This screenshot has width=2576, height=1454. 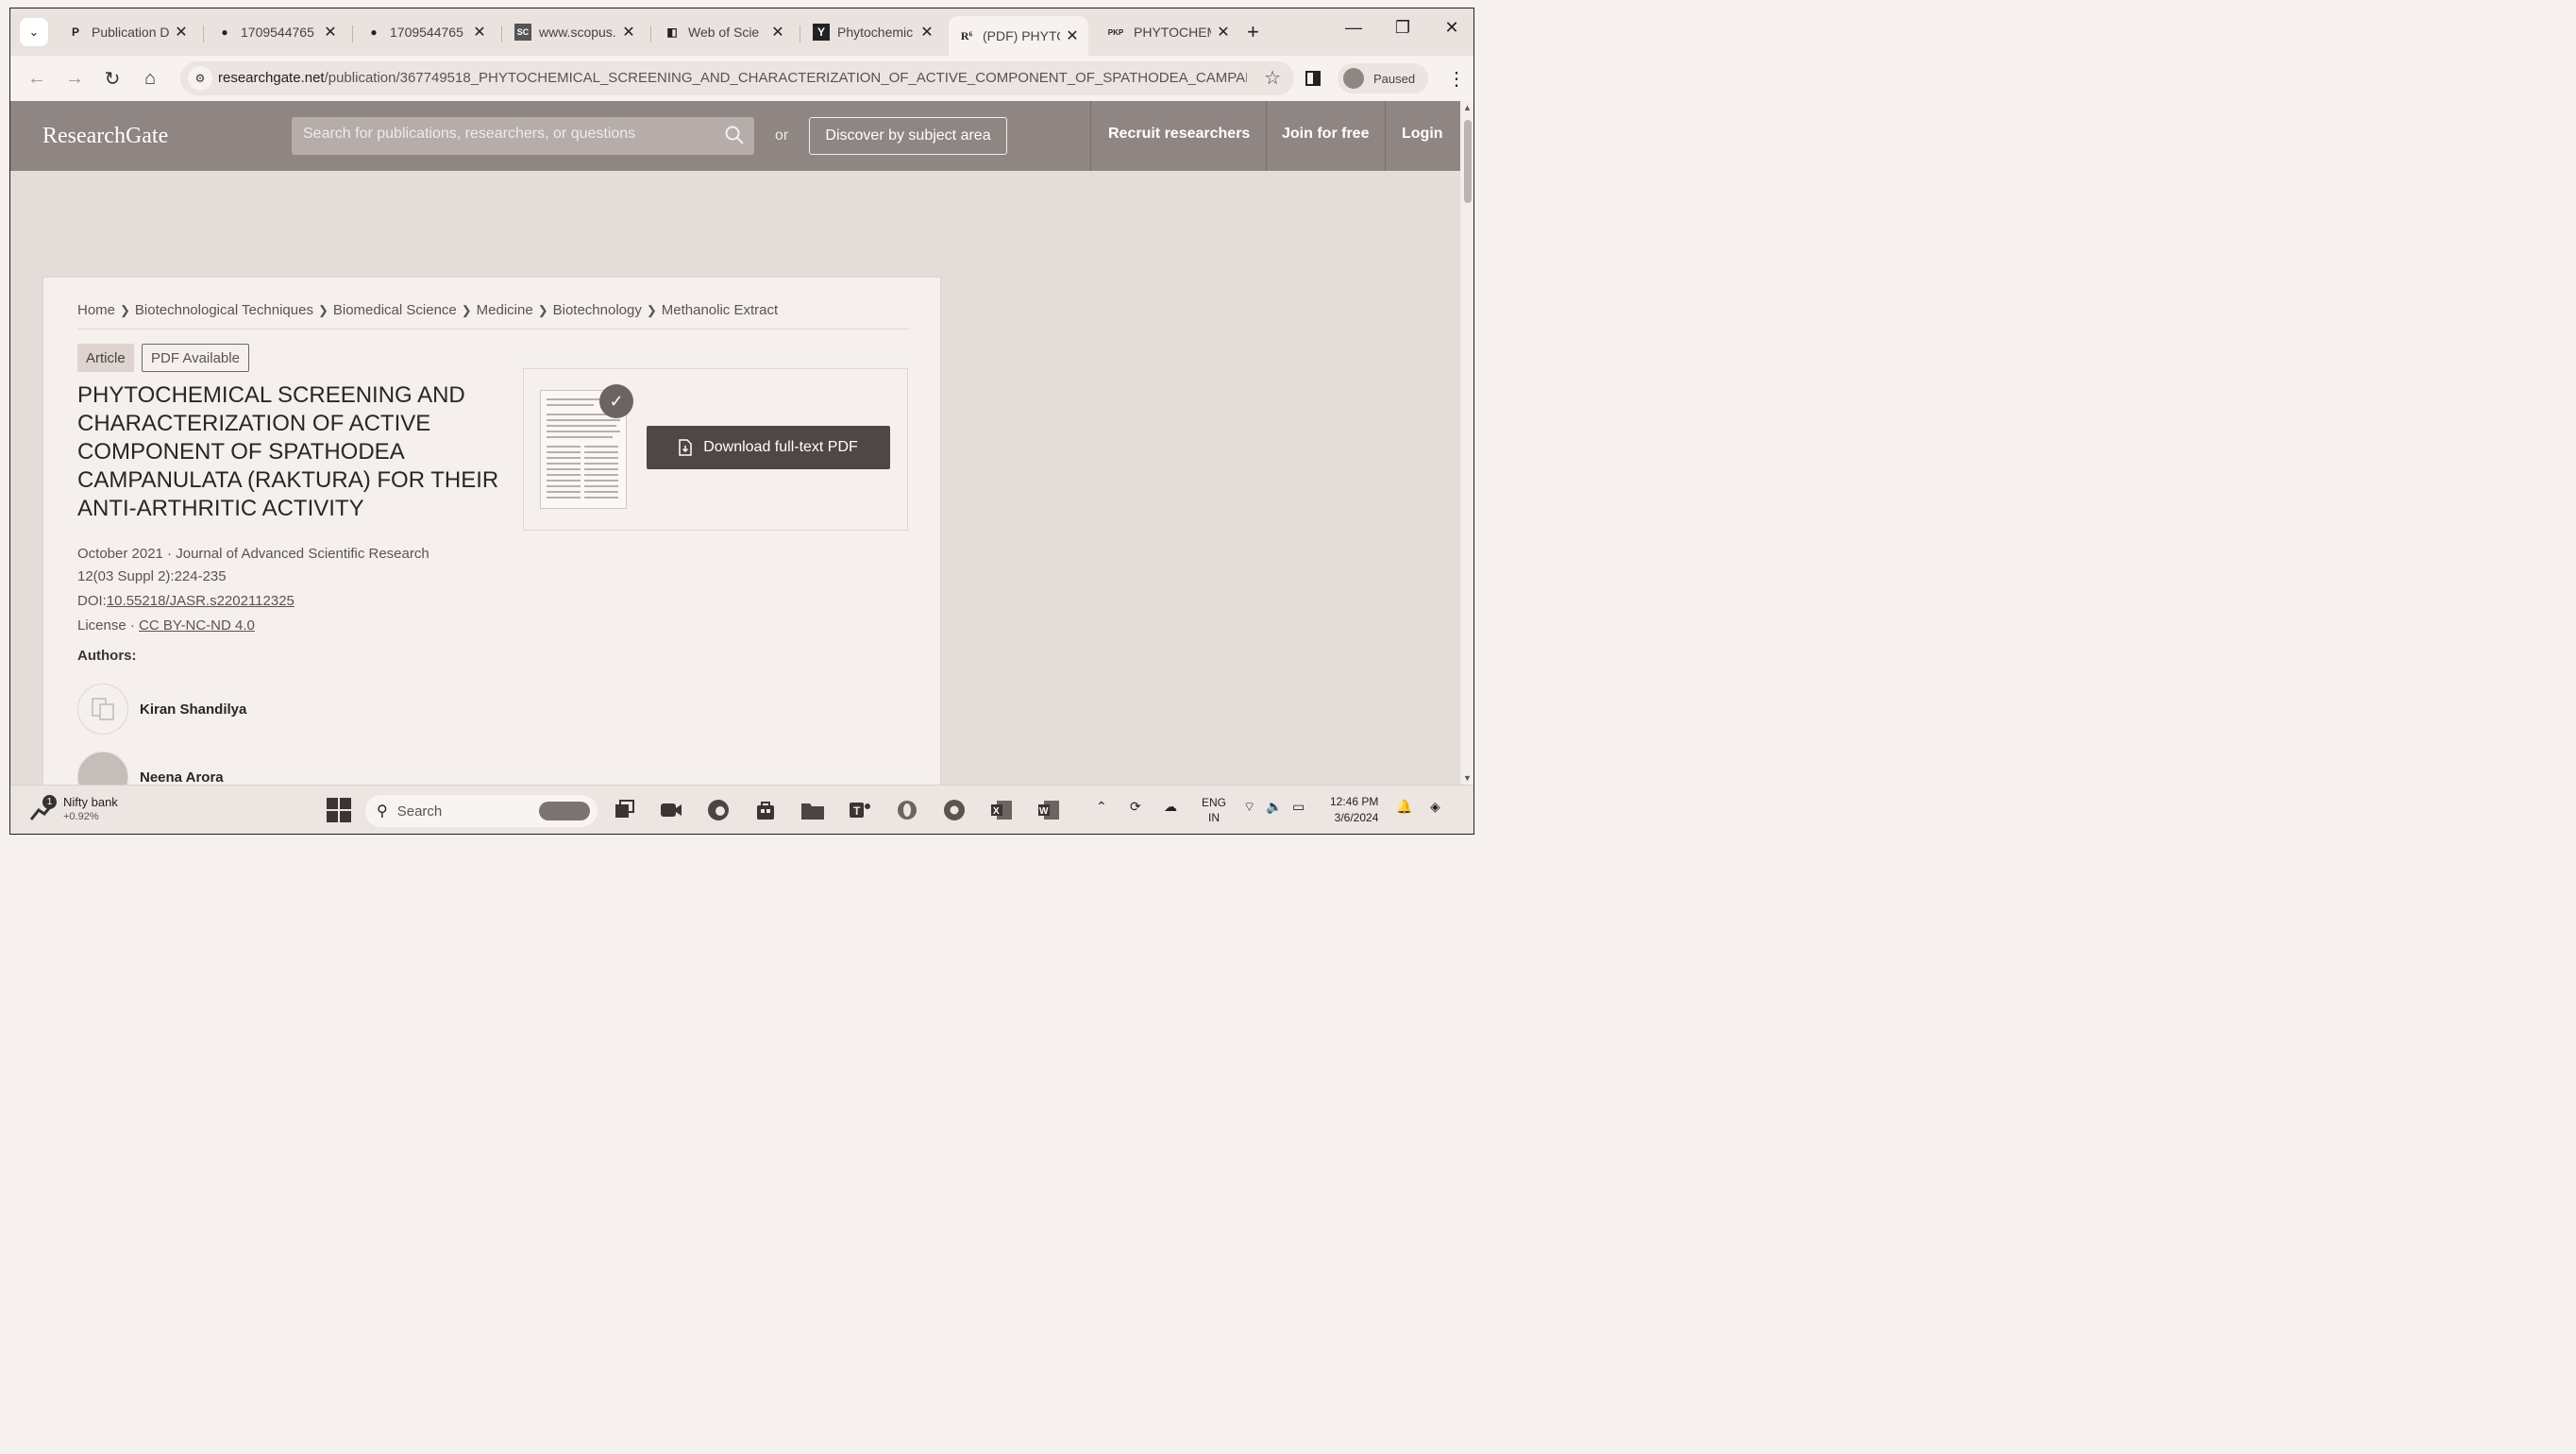 I want to click on system-clock: 12:46 PM 3/6/2024, so click(x=1354, y=810).